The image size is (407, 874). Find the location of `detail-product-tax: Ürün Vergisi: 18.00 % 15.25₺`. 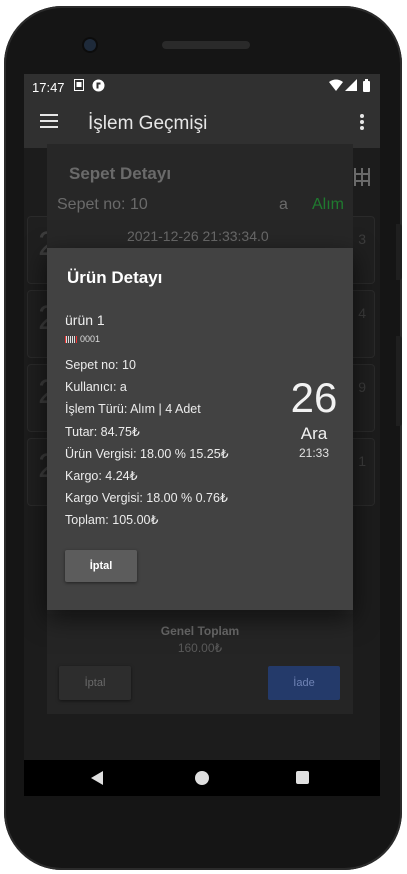

detail-product-tax: Ürün Vergisi: 18.00 % 15.25₺ is located at coordinates (147, 454).